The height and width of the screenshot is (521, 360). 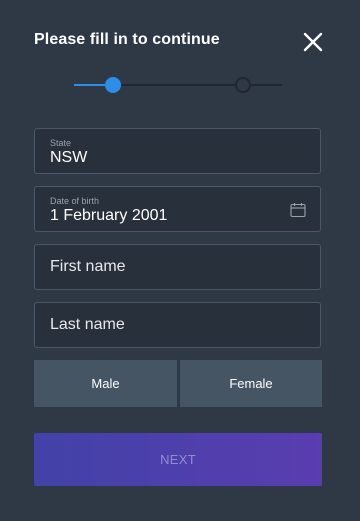 I want to click on next-button-label: NEXT, so click(x=178, y=459).